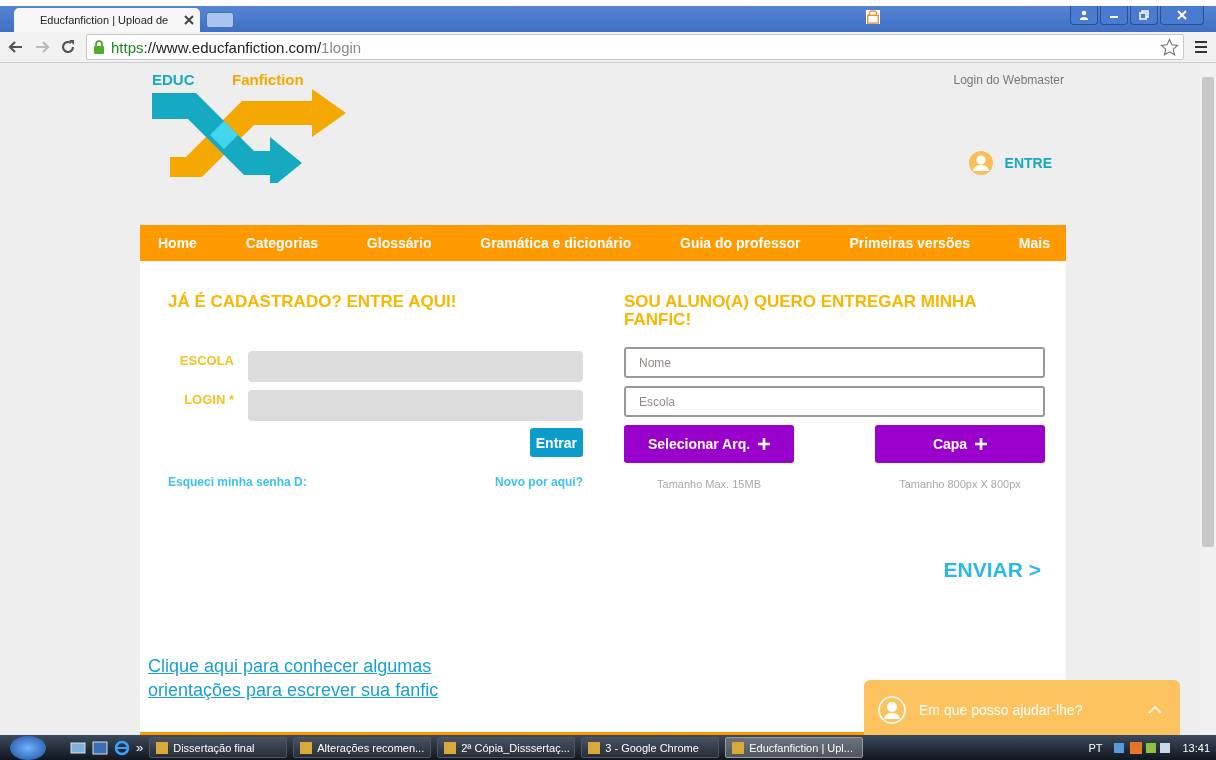 The image size is (1216, 760). What do you see at coordinates (208, 399) in the screenshot?
I see `field-label: LOGIN *` at bounding box center [208, 399].